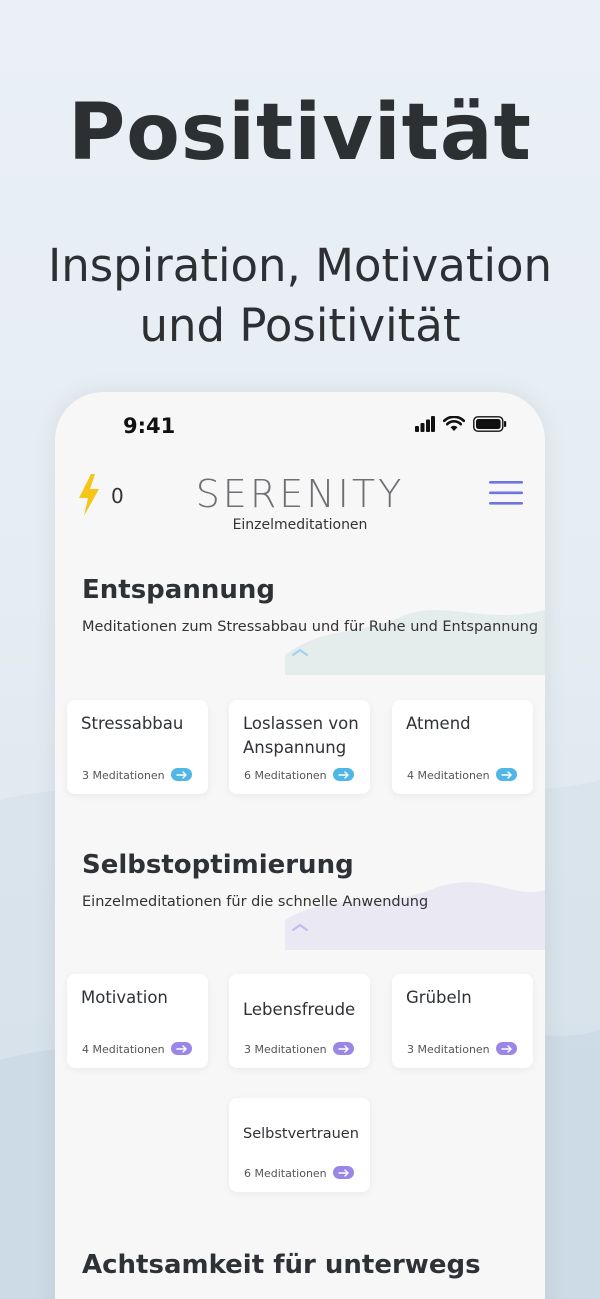 The image size is (600, 1299). What do you see at coordinates (301, 735) in the screenshot?
I see `card-title: Loslassen von Anspannung` at bounding box center [301, 735].